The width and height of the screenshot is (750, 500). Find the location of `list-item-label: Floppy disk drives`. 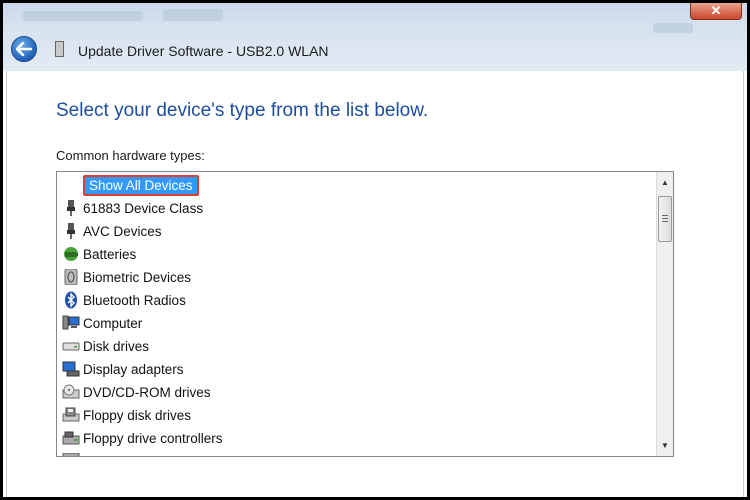

list-item-label: Floppy disk drives is located at coordinates (137, 415).